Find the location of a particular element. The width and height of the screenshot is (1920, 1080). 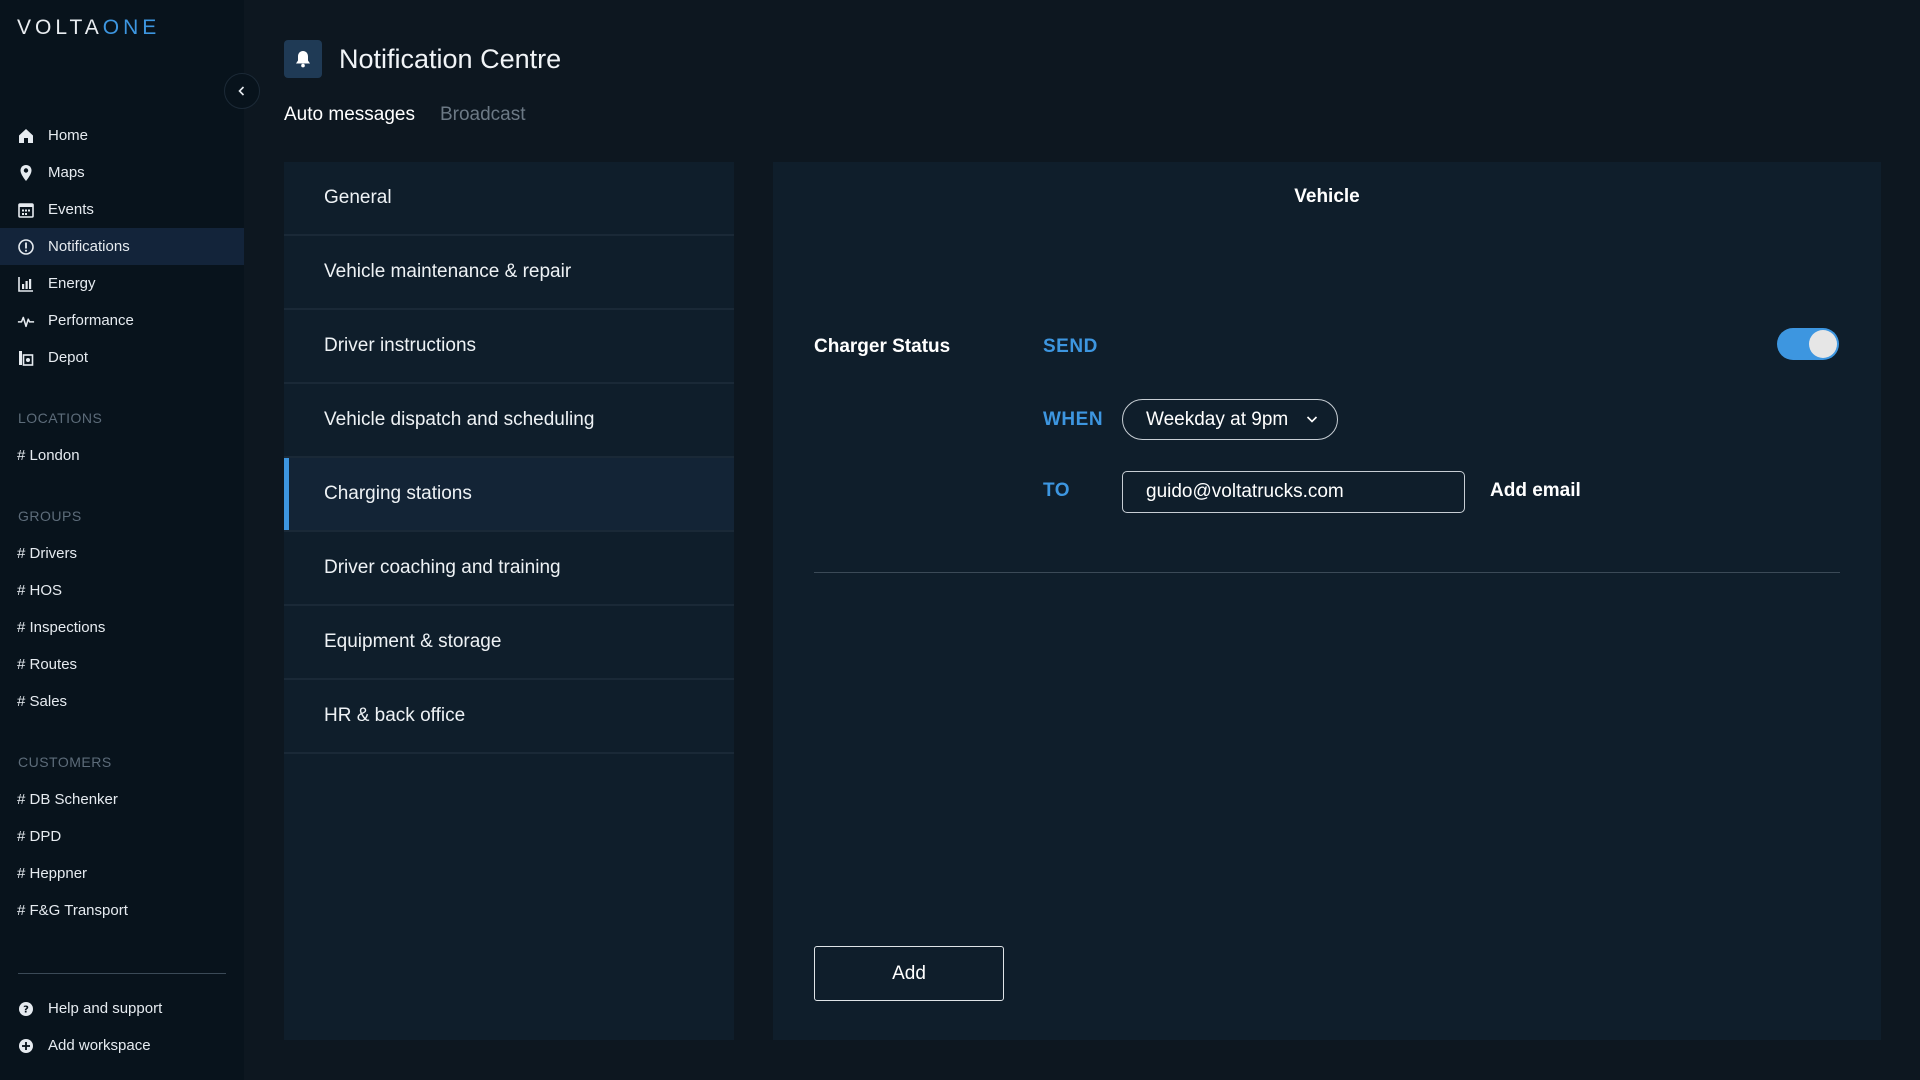

group-item-drivers: # Drivers is located at coordinates (122, 553).